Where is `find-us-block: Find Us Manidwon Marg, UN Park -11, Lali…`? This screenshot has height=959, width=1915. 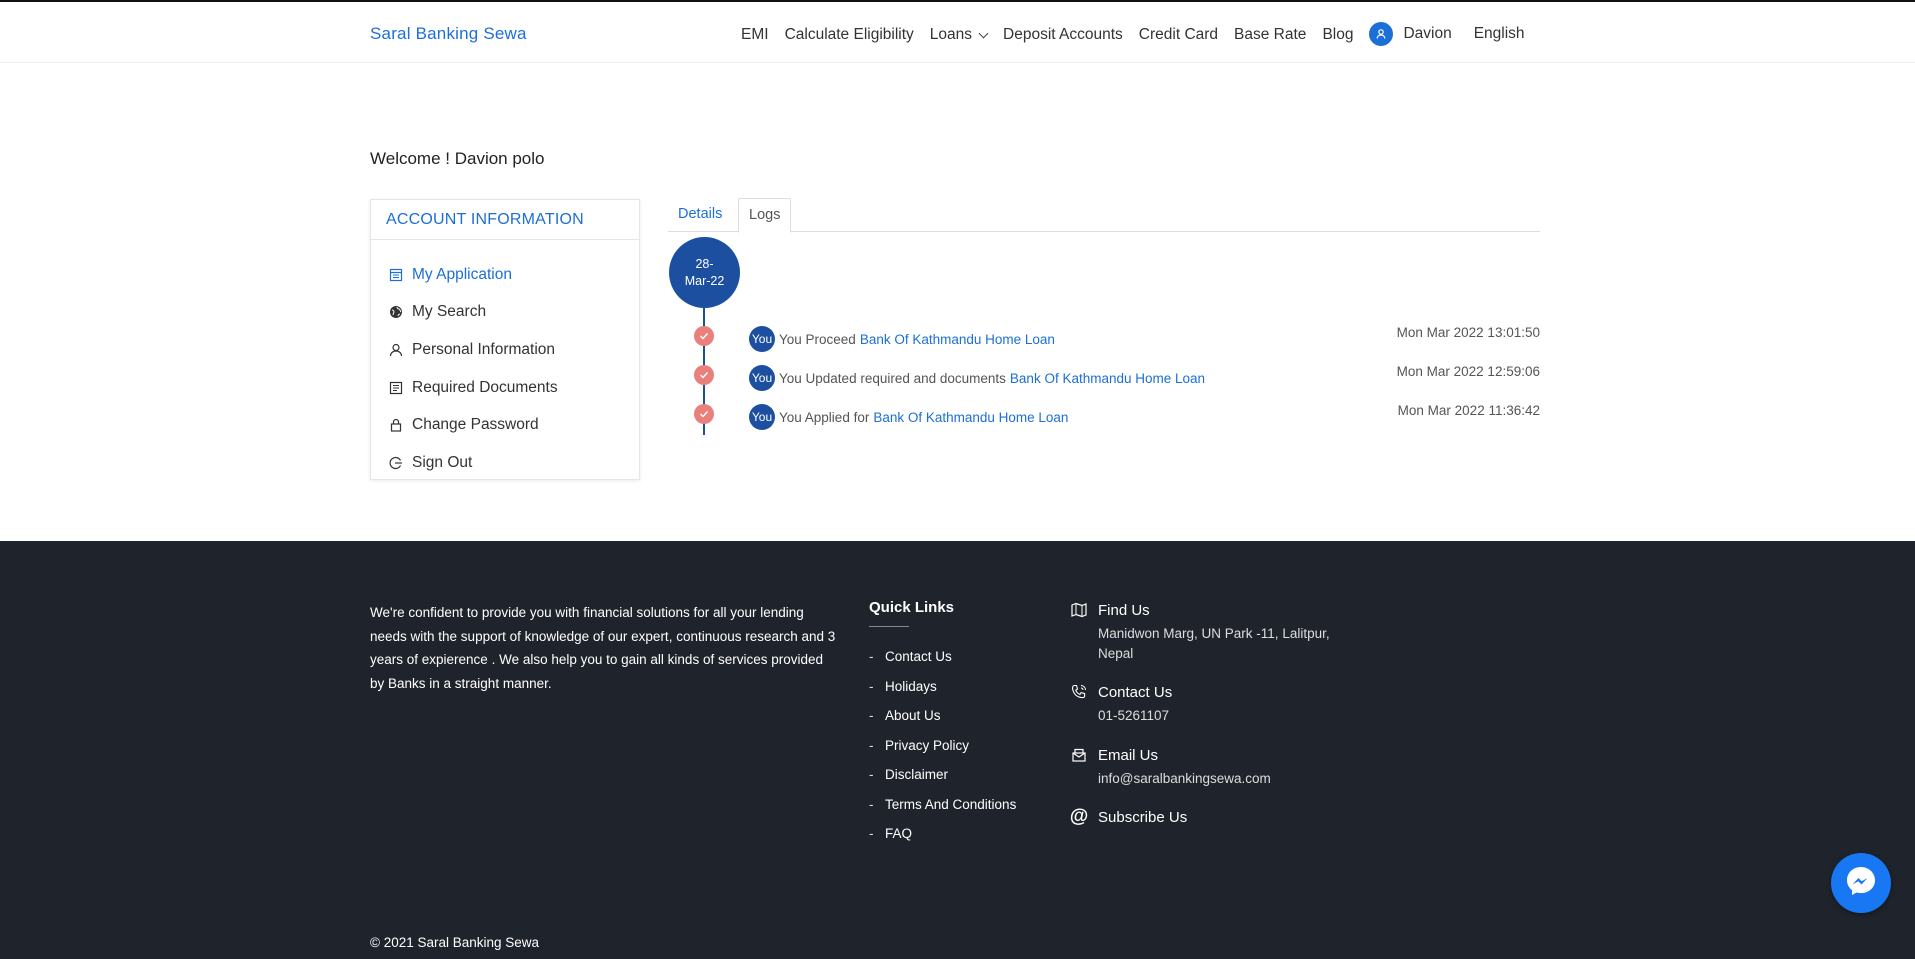
find-us-block: Find Us Manidwon Marg, UN Park -11, Lali… is located at coordinates (1200, 632).